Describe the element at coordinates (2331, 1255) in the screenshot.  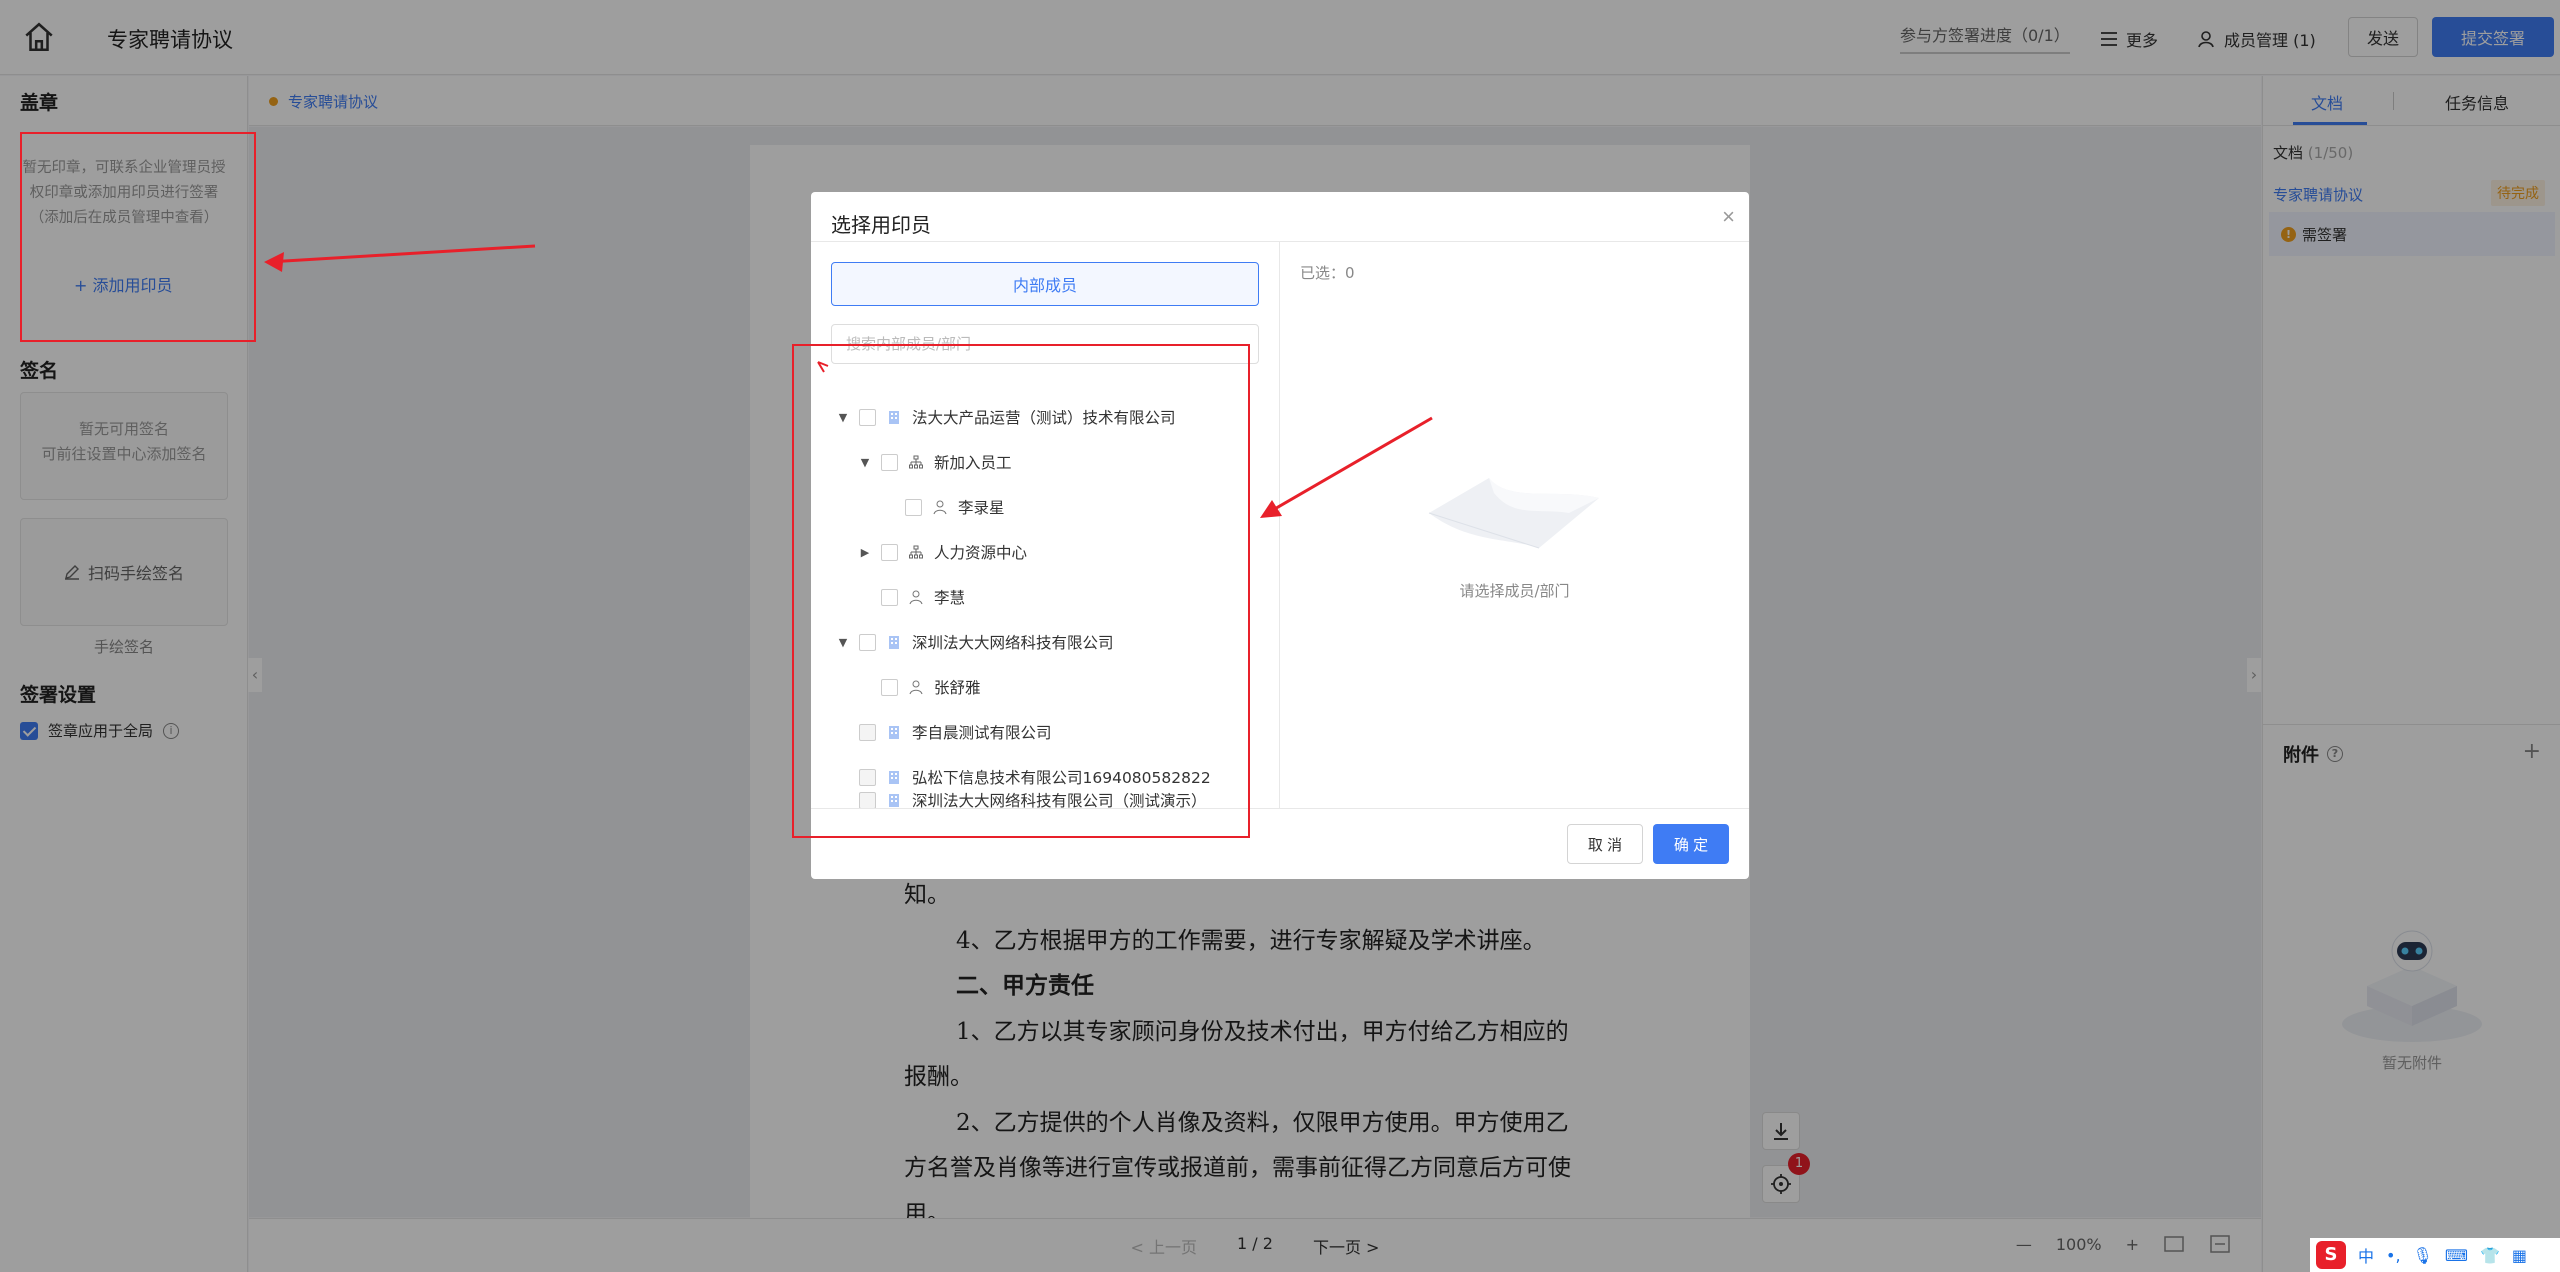
I see `sogou-logo-icon: S` at that location.